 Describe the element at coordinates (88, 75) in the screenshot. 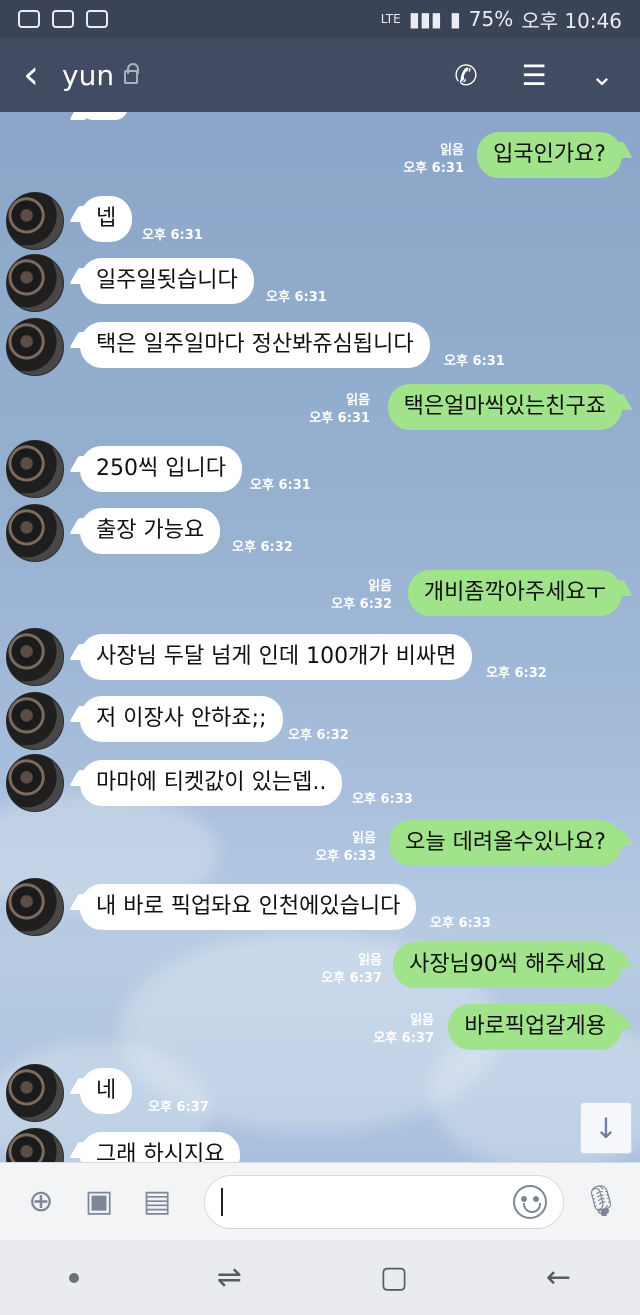

I see `contact-name: yun` at that location.